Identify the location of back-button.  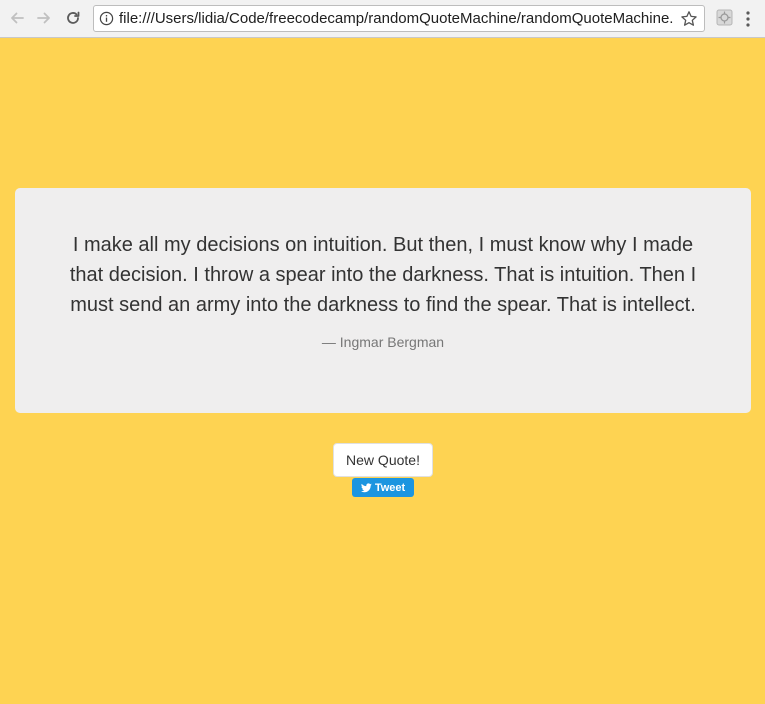
(17, 18).